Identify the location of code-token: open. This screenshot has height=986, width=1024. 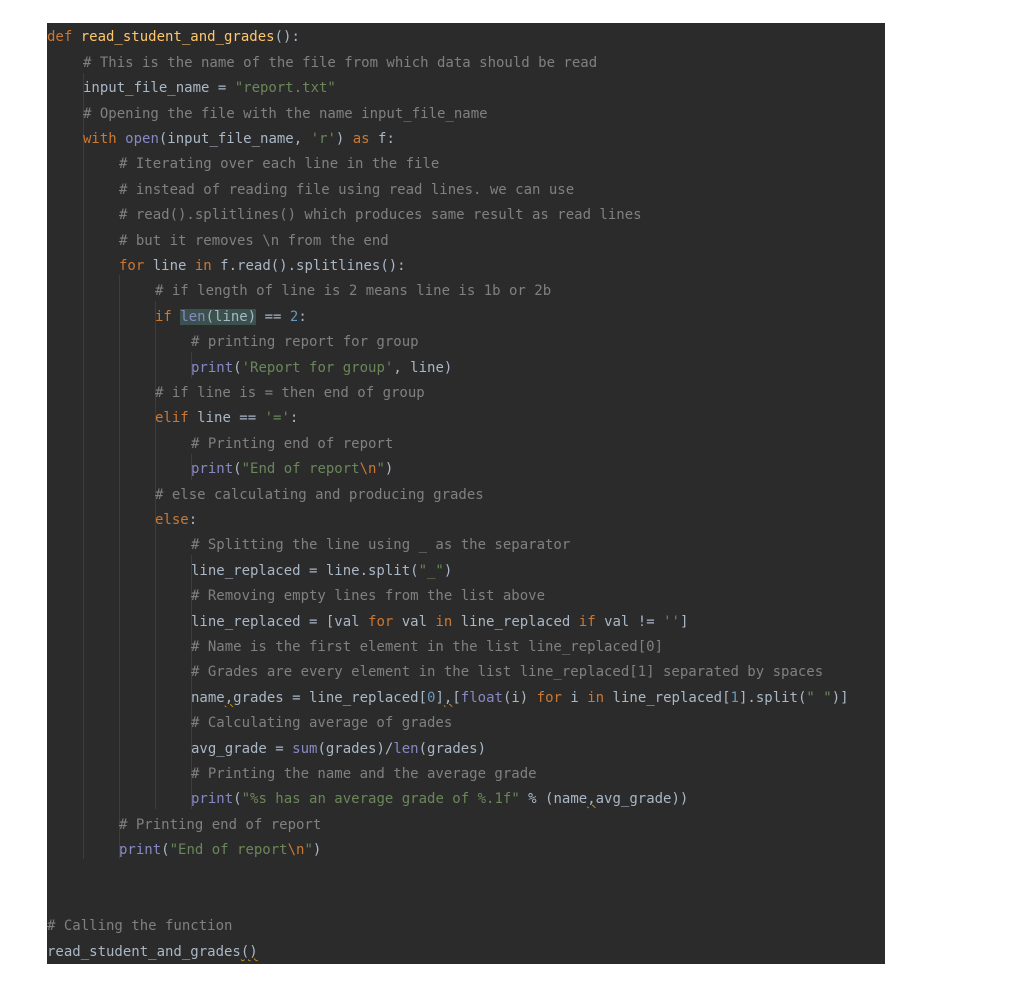
(142, 139).